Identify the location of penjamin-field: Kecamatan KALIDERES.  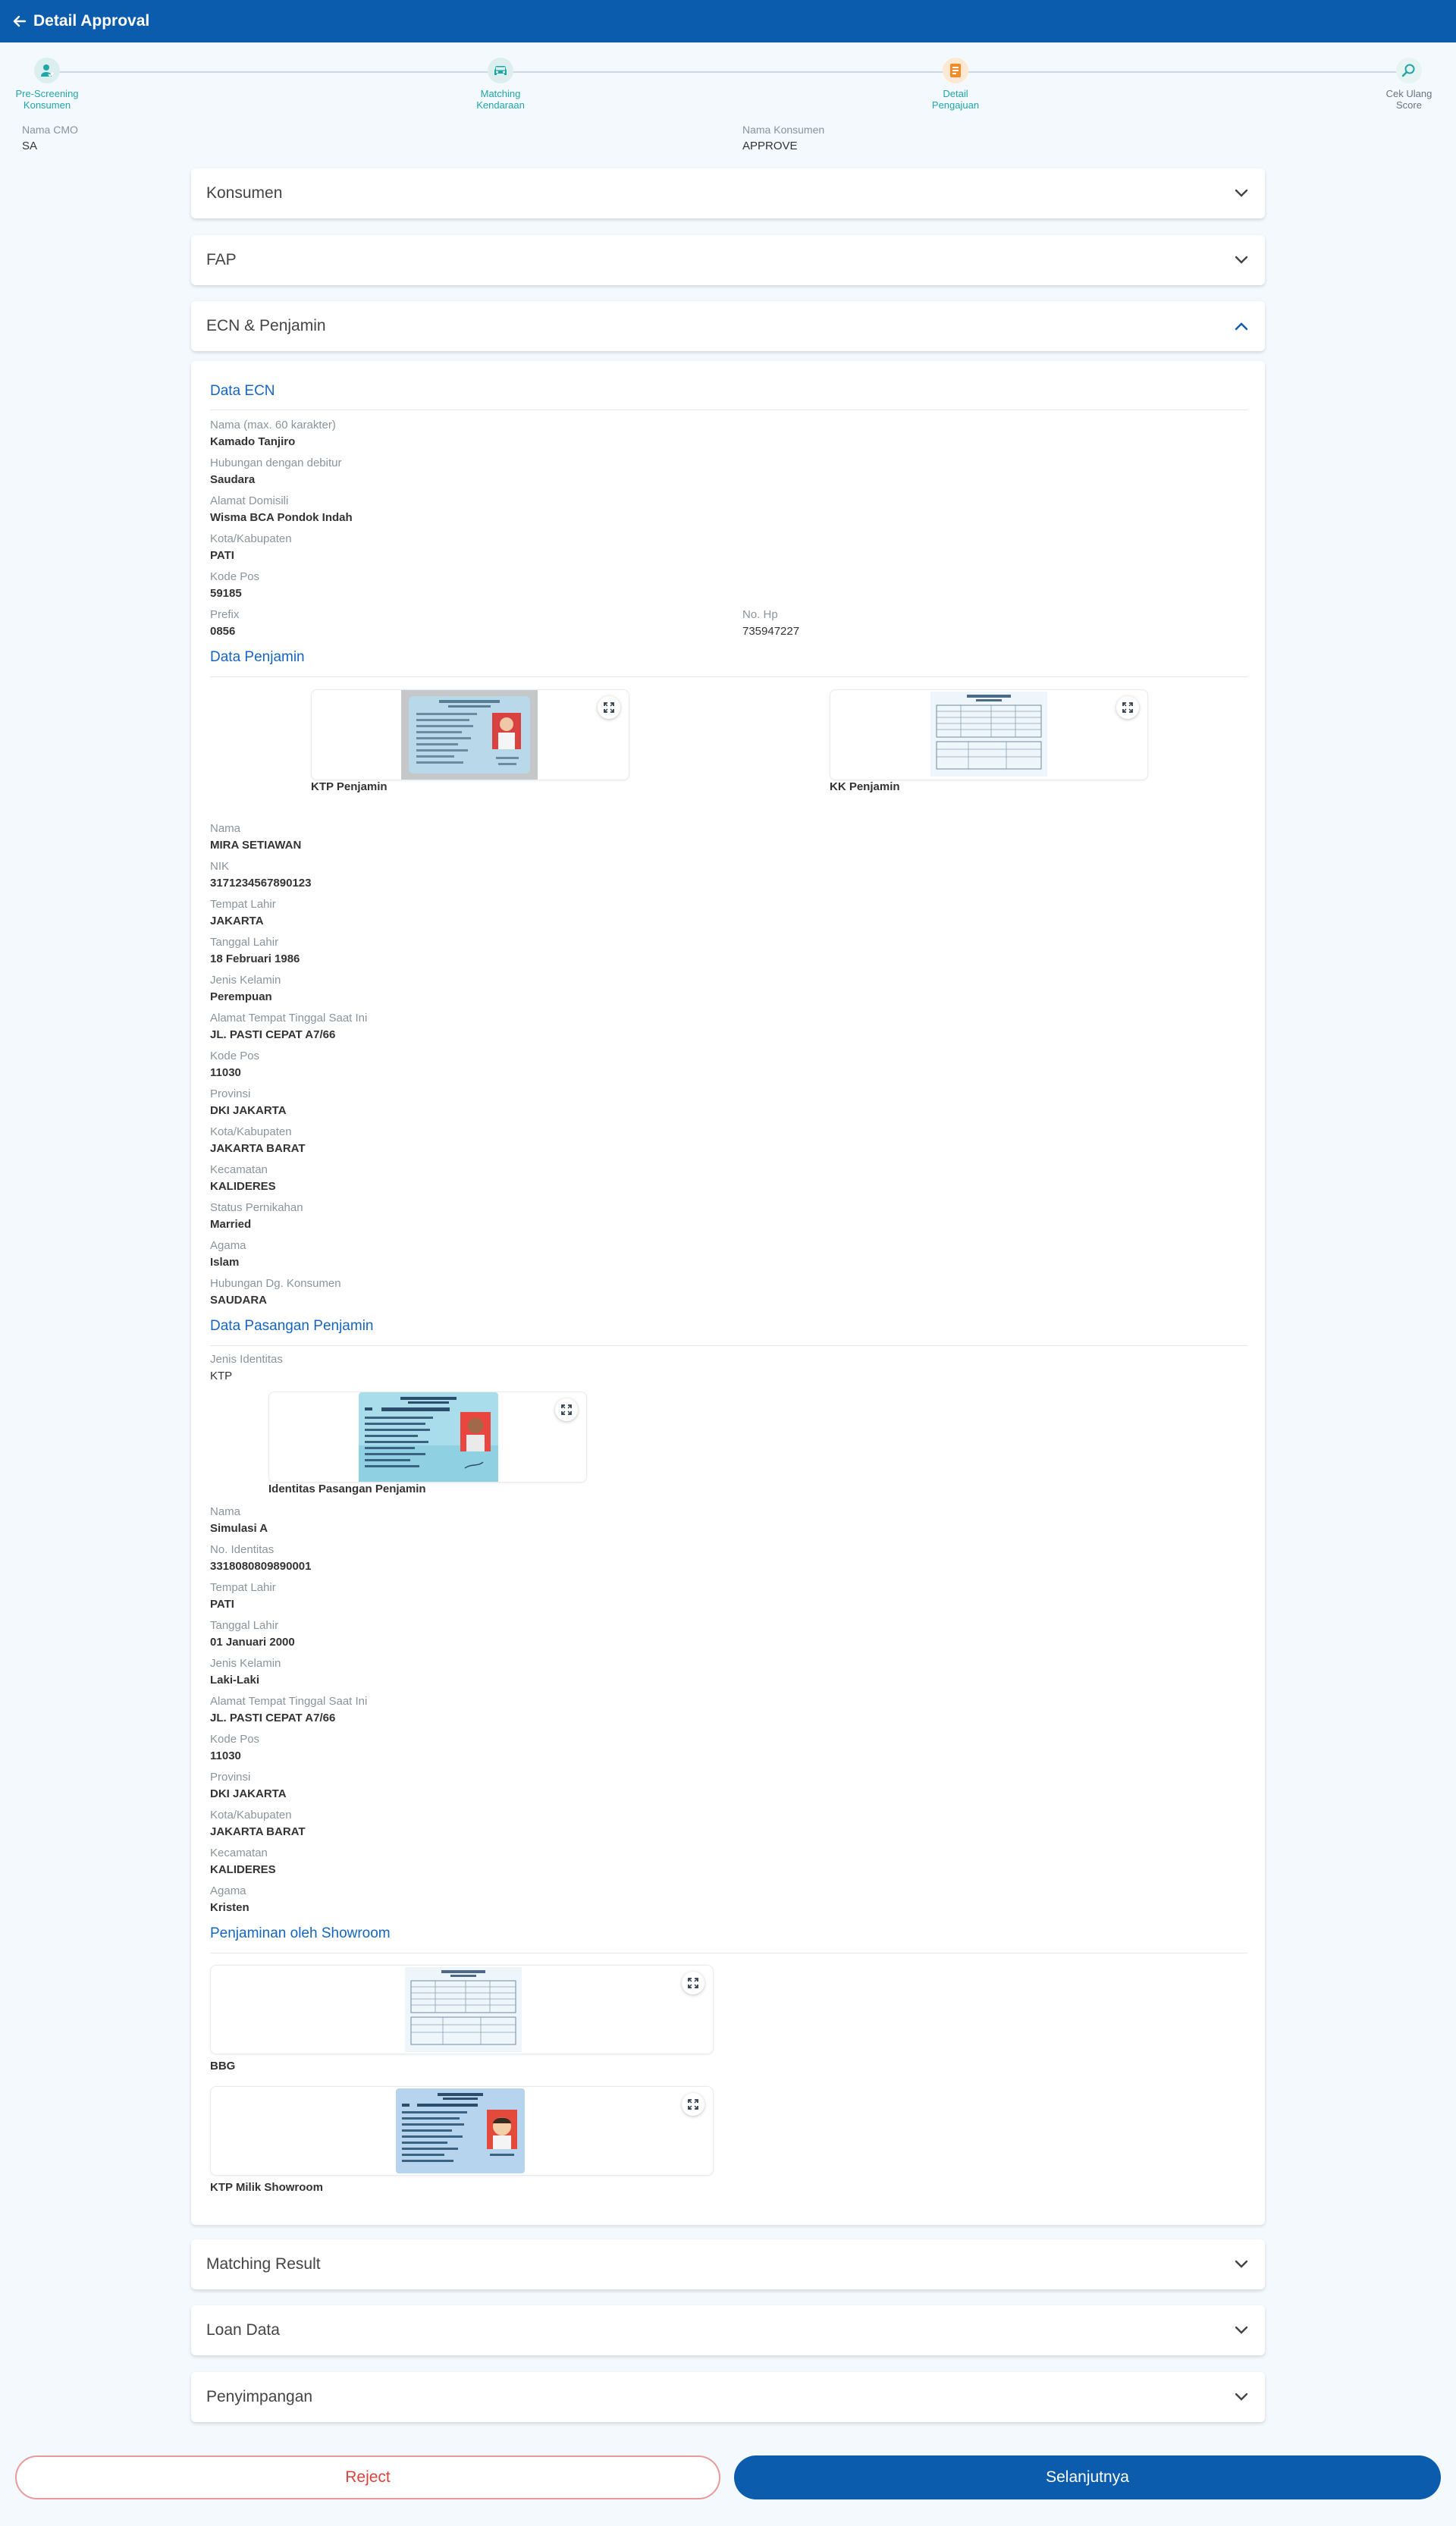
(243, 1178).